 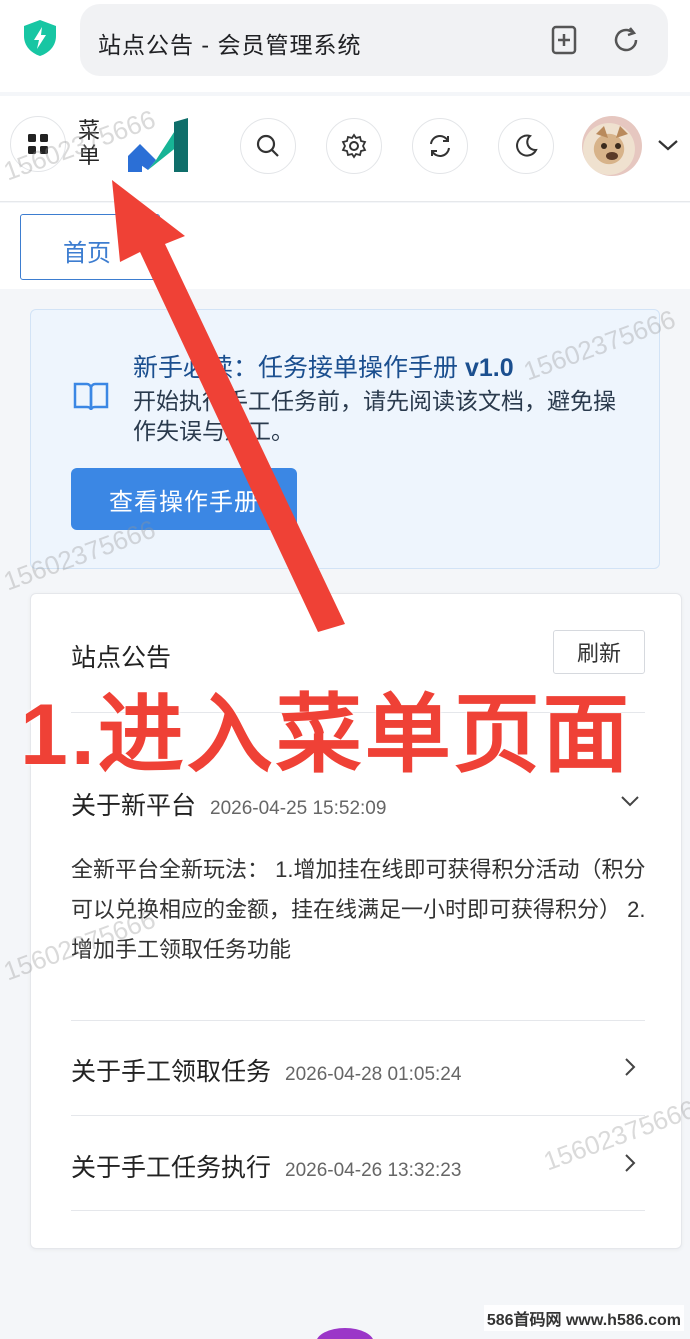 I want to click on reload-icon, so click(x=626, y=40).